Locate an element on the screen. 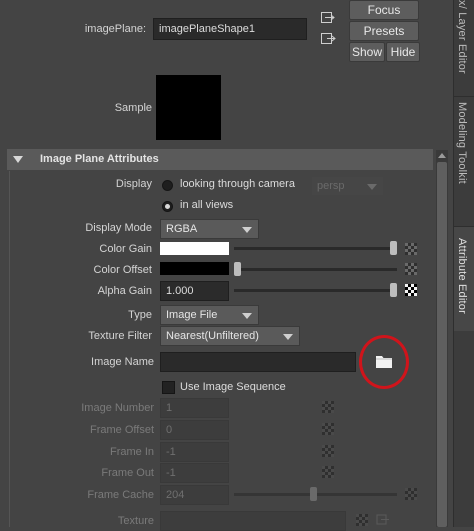 The height and width of the screenshot is (531, 474). image-name-label: Image Name is located at coordinates (122, 362).